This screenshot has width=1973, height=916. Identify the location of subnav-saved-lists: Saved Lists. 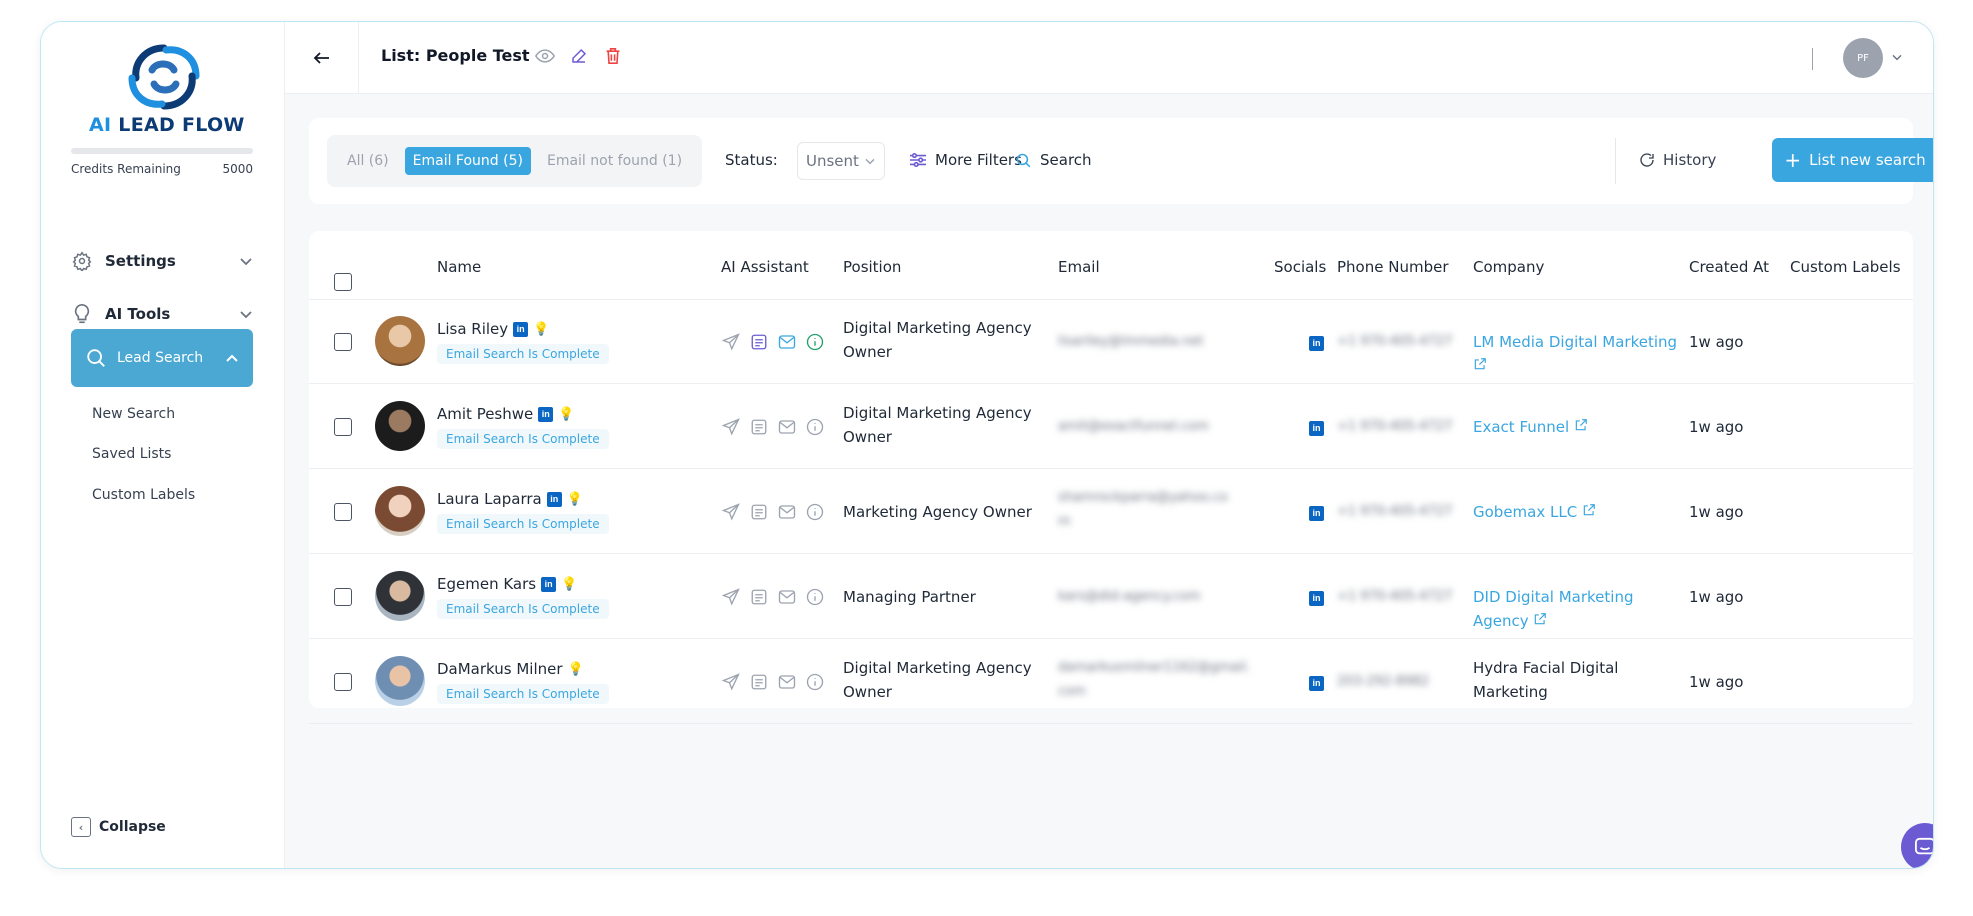
(131, 454).